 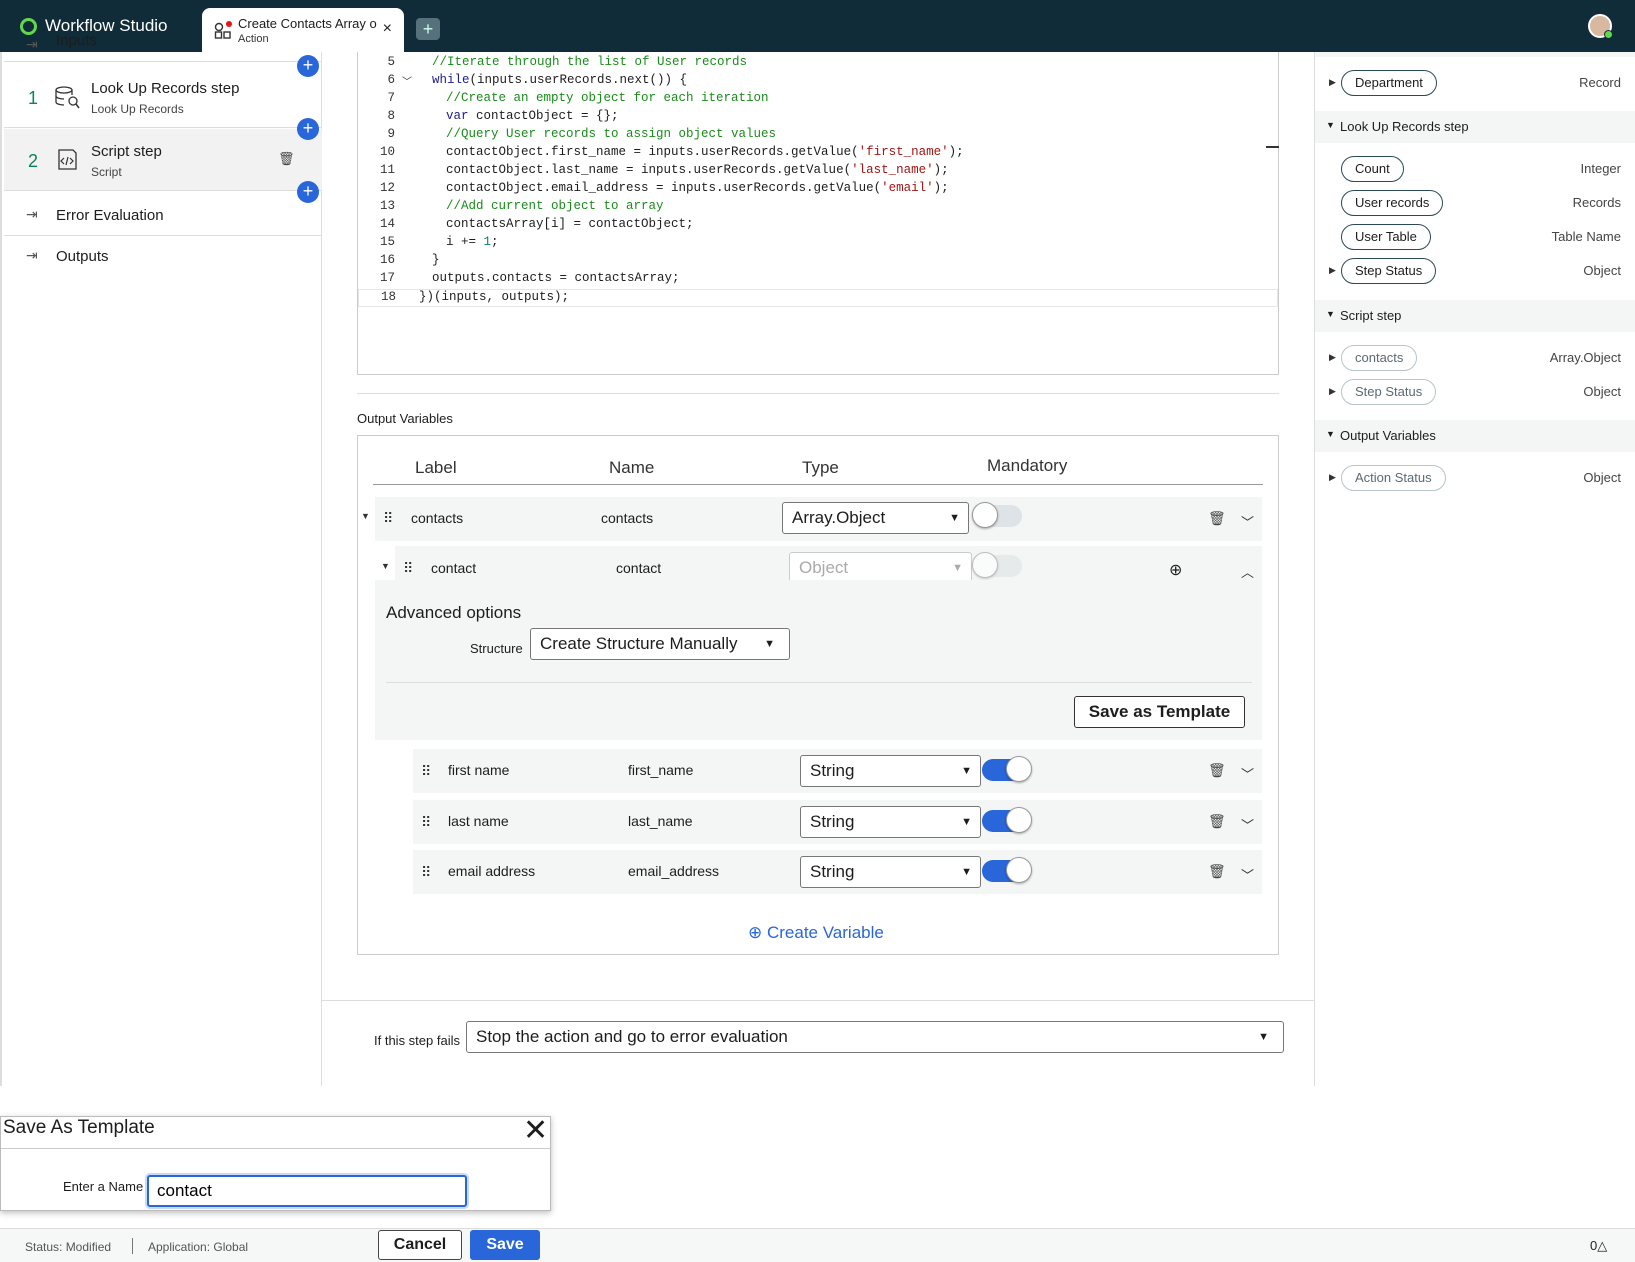 I want to click on variable-label: last name, so click(x=478, y=821).